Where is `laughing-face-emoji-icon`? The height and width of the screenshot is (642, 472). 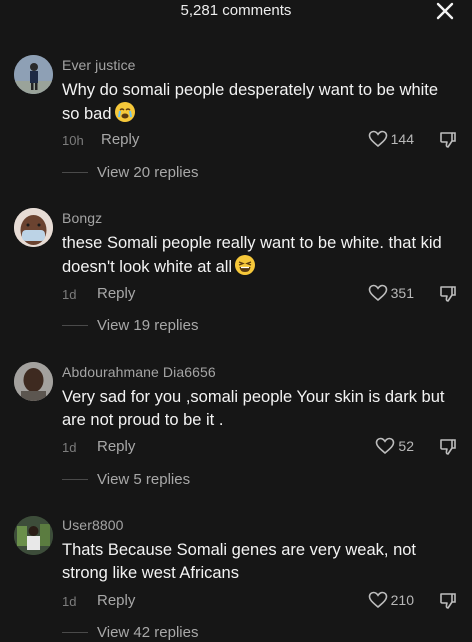 laughing-face-emoji-icon is located at coordinates (245, 265).